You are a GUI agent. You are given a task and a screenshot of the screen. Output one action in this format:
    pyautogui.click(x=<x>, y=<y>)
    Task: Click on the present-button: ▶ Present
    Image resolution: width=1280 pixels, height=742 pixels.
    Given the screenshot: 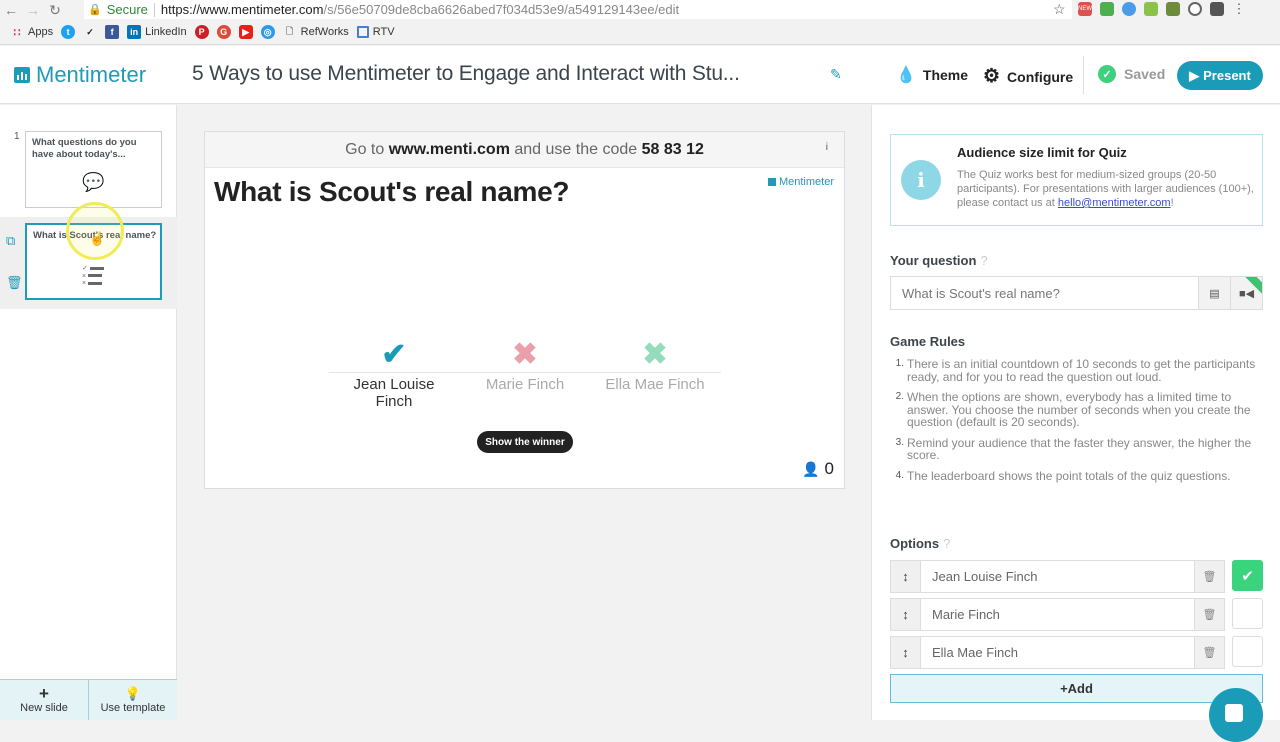 What is the action you would take?
    pyautogui.click(x=1220, y=75)
    